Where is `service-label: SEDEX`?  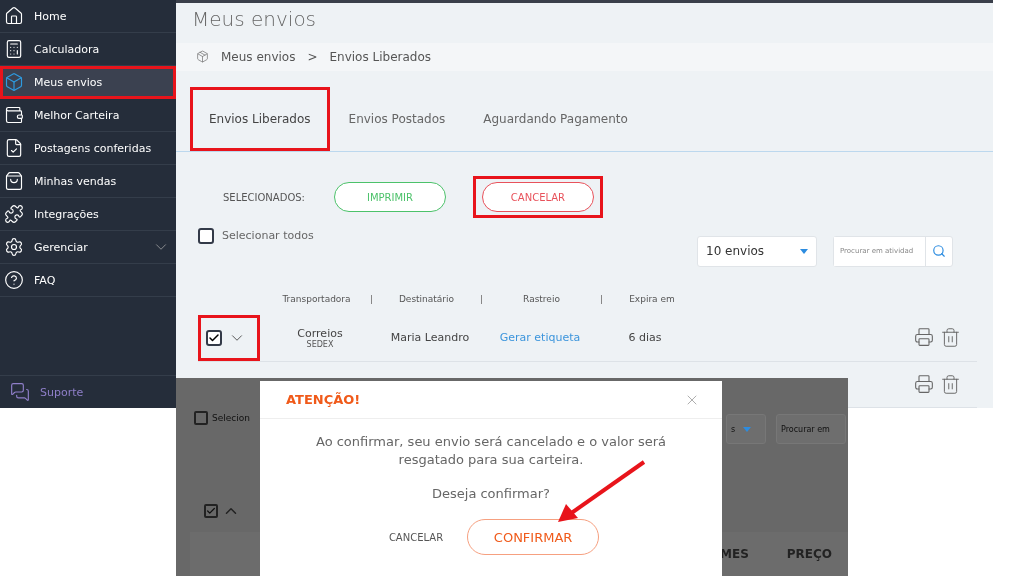
service-label: SEDEX is located at coordinates (320, 344).